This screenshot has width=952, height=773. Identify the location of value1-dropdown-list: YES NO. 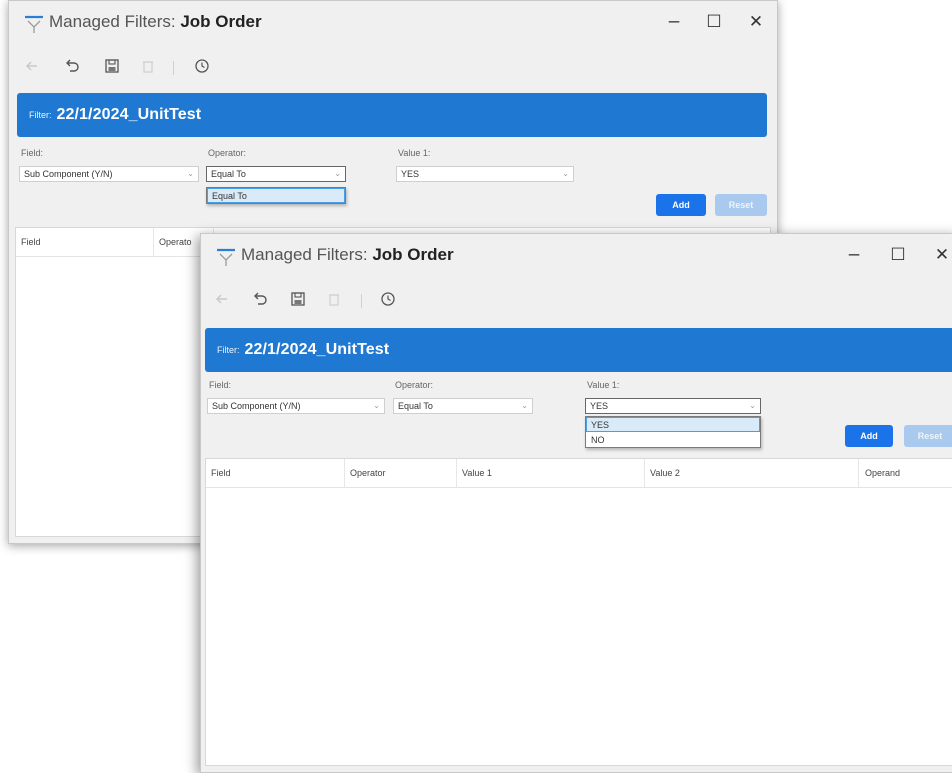
(673, 432).